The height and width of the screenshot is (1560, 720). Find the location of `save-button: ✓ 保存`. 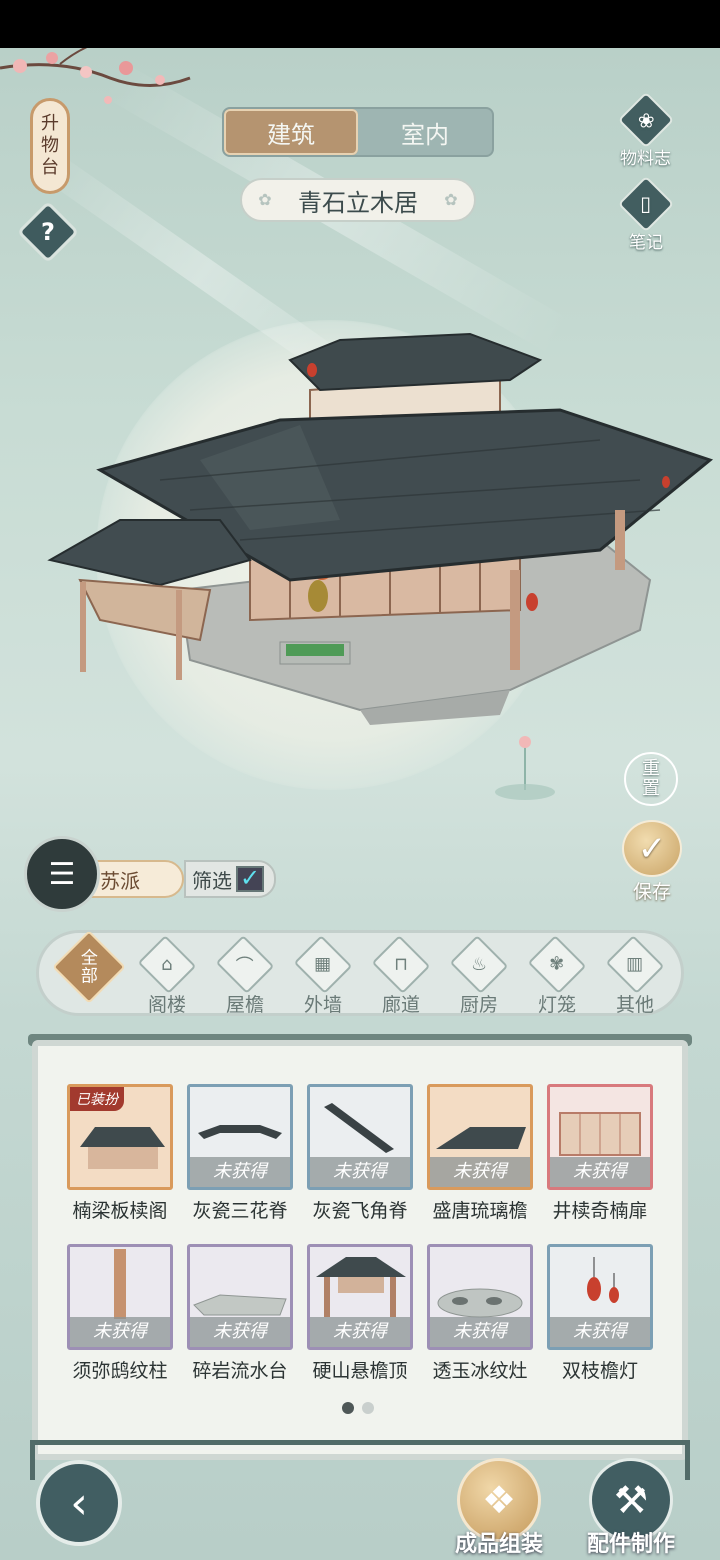

save-button: ✓ 保存 is located at coordinates (652, 862).